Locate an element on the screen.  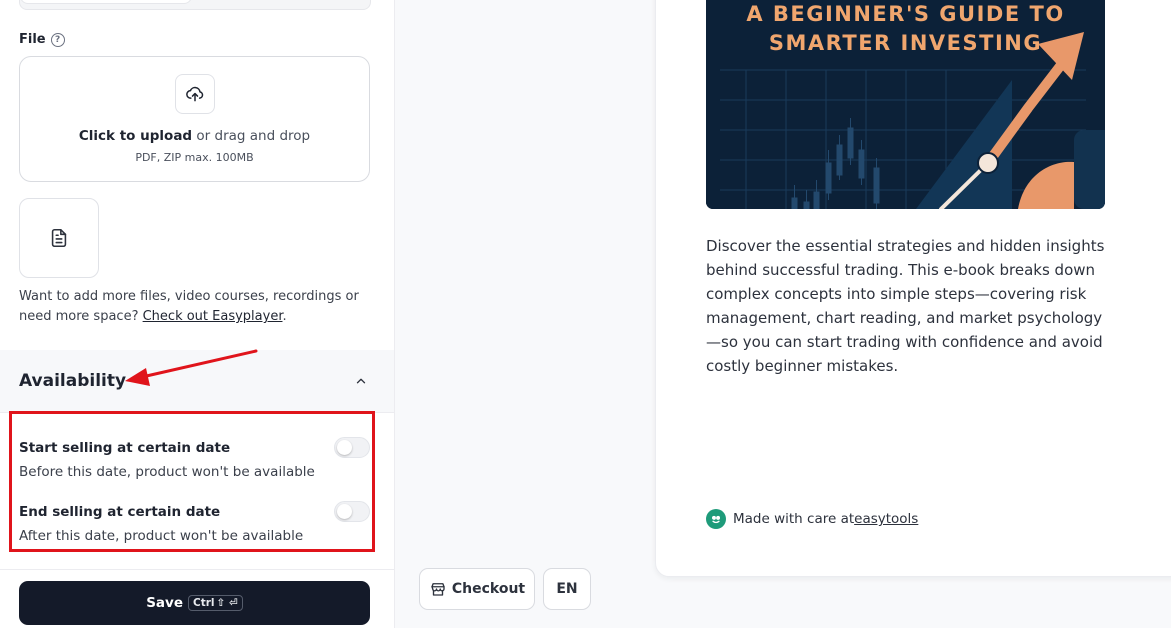
checkout-label: Checkout is located at coordinates (488, 589).